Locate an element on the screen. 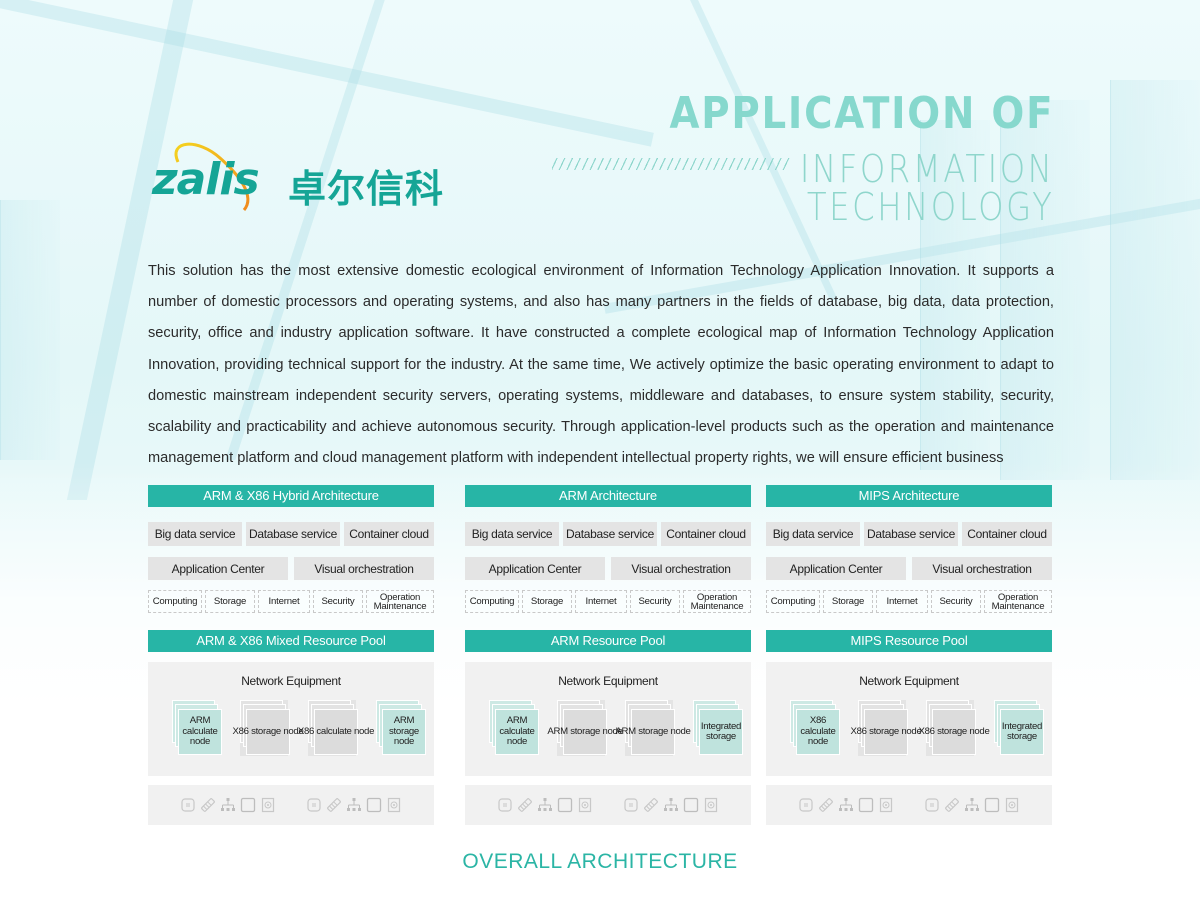  logo-chinese-text: 卓尔信科 is located at coordinates (366, 190).